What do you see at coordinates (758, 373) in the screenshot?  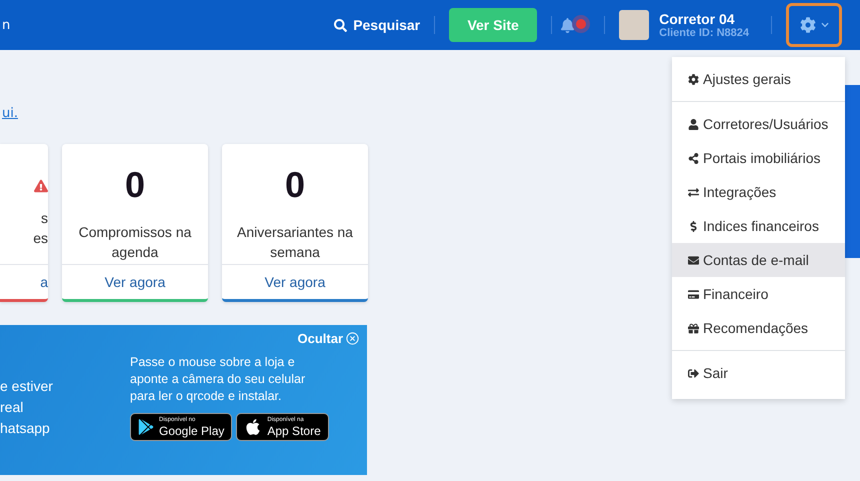 I see `menu-item: Sair` at bounding box center [758, 373].